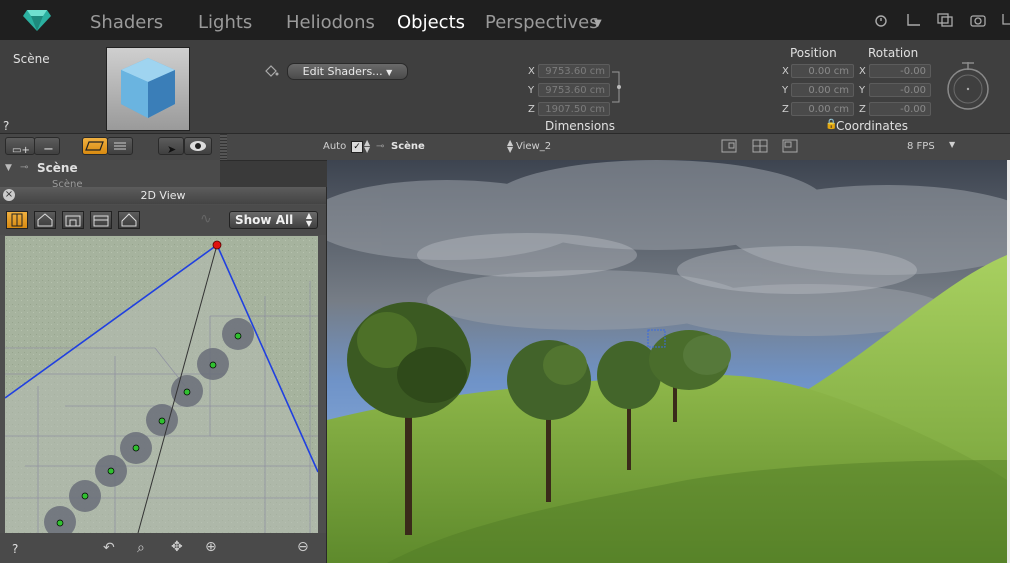 This screenshot has width=1010, height=563. What do you see at coordinates (822, 71) in the screenshot?
I see `pos-x-field: 0.00 cm` at bounding box center [822, 71].